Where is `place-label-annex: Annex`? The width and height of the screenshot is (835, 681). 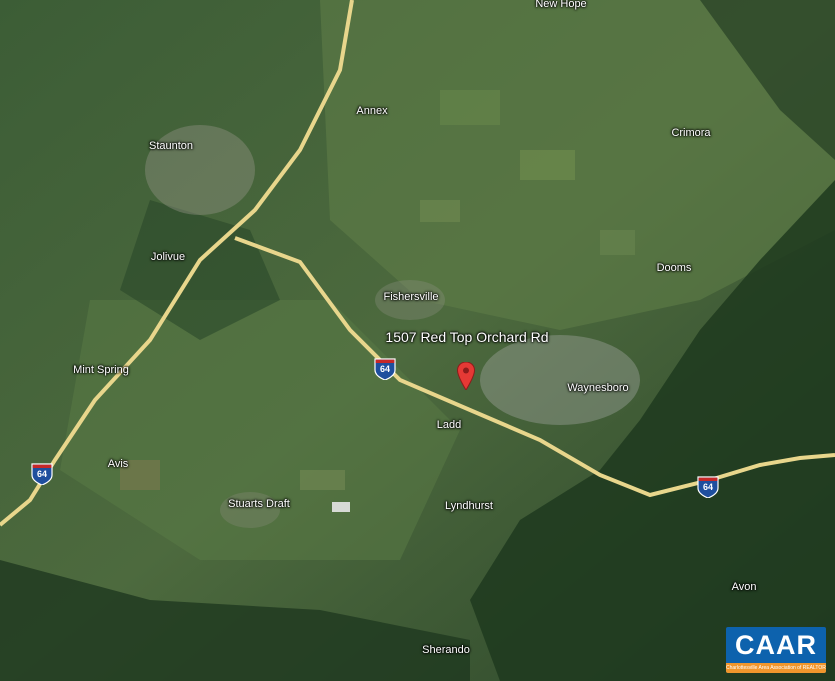 place-label-annex: Annex is located at coordinates (372, 111).